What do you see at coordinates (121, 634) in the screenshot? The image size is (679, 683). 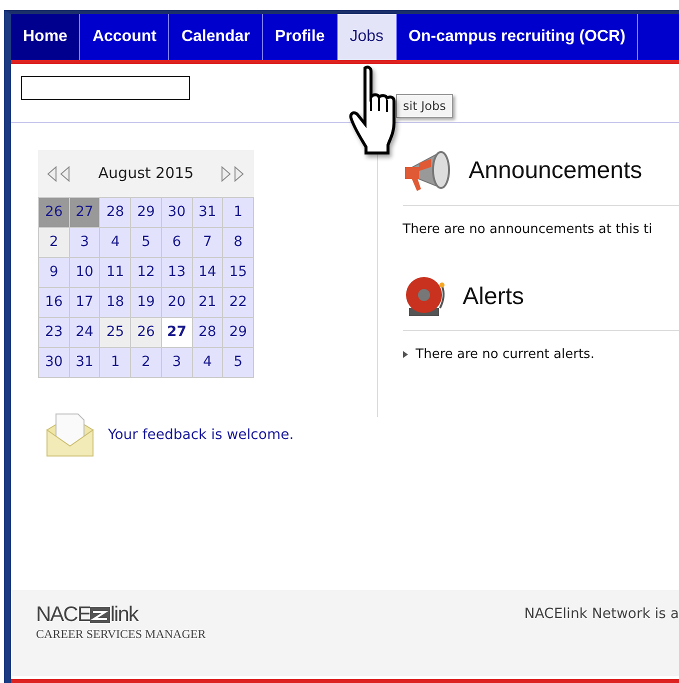 I see `logo-subtitle: CAREER SERVICES MANAGER` at bounding box center [121, 634].